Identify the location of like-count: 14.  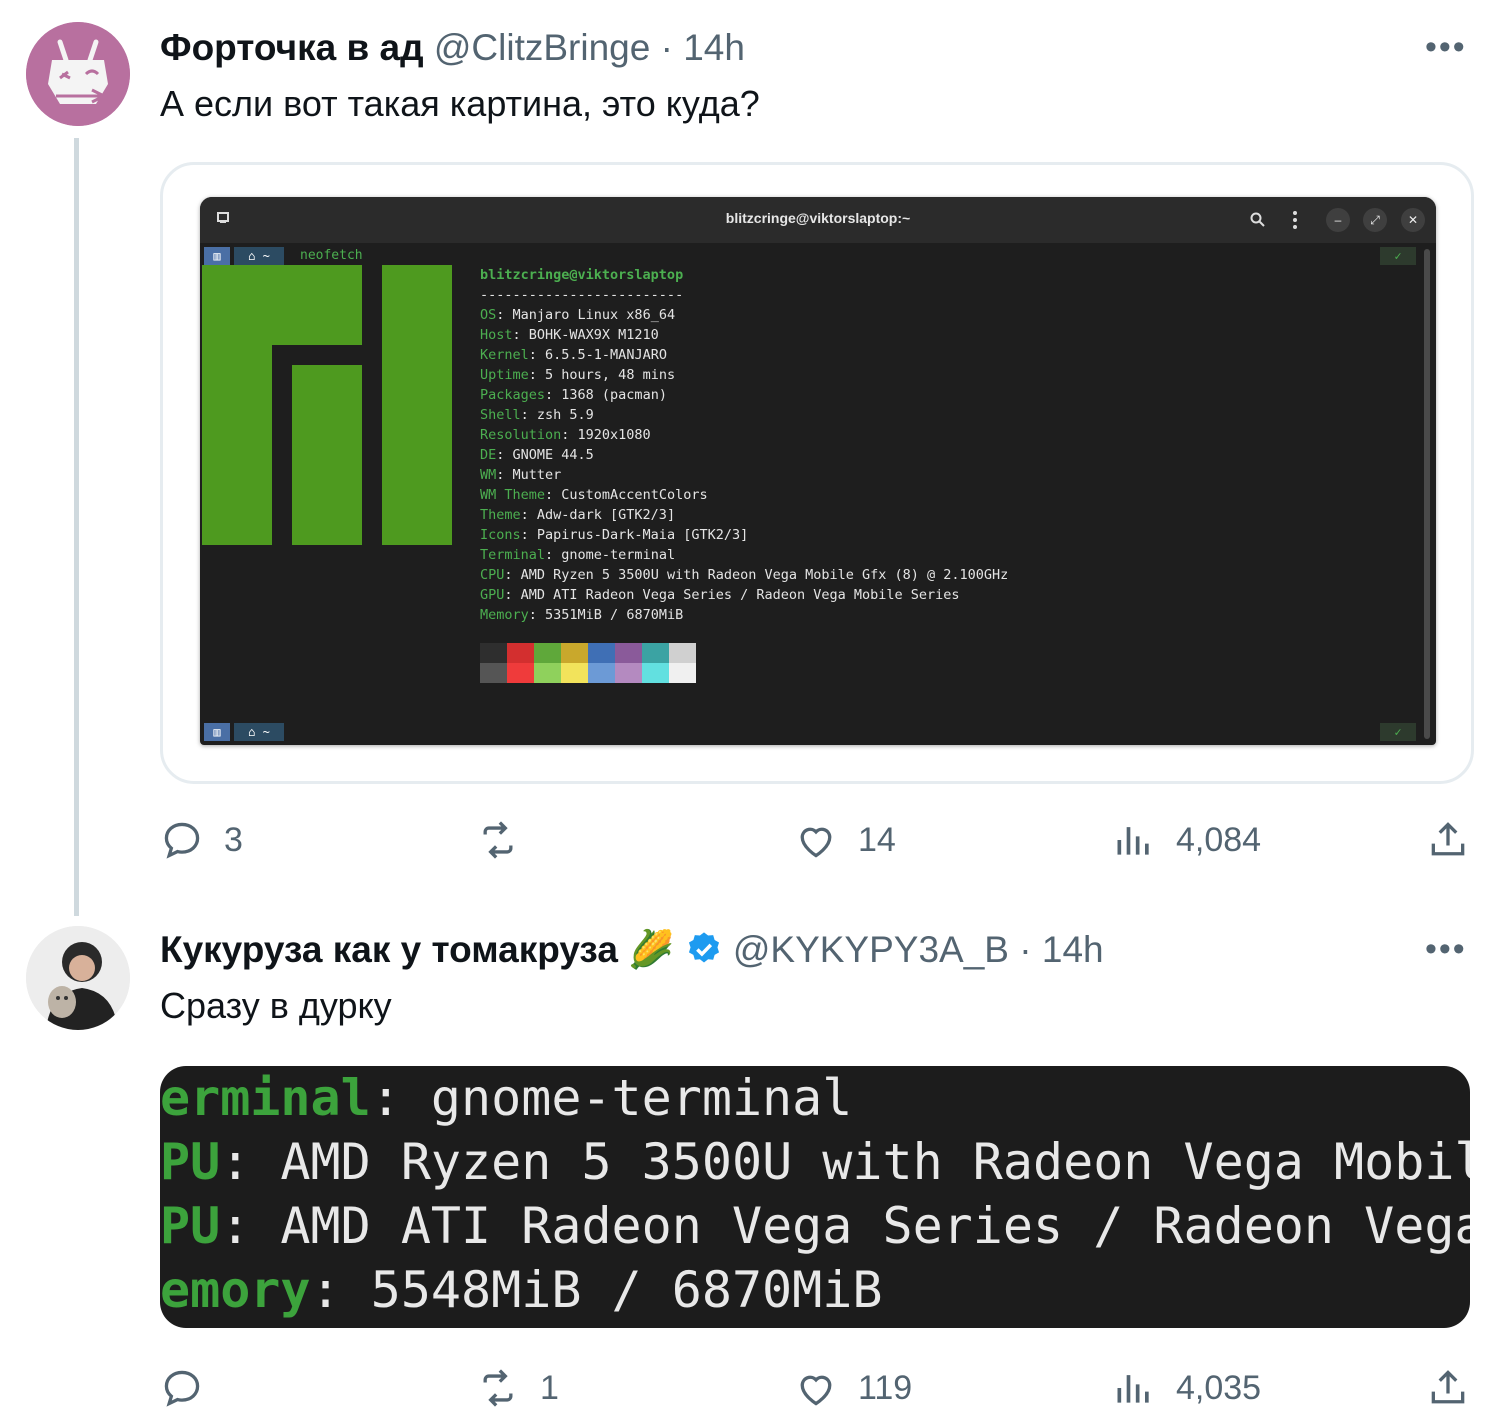
(877, 839).